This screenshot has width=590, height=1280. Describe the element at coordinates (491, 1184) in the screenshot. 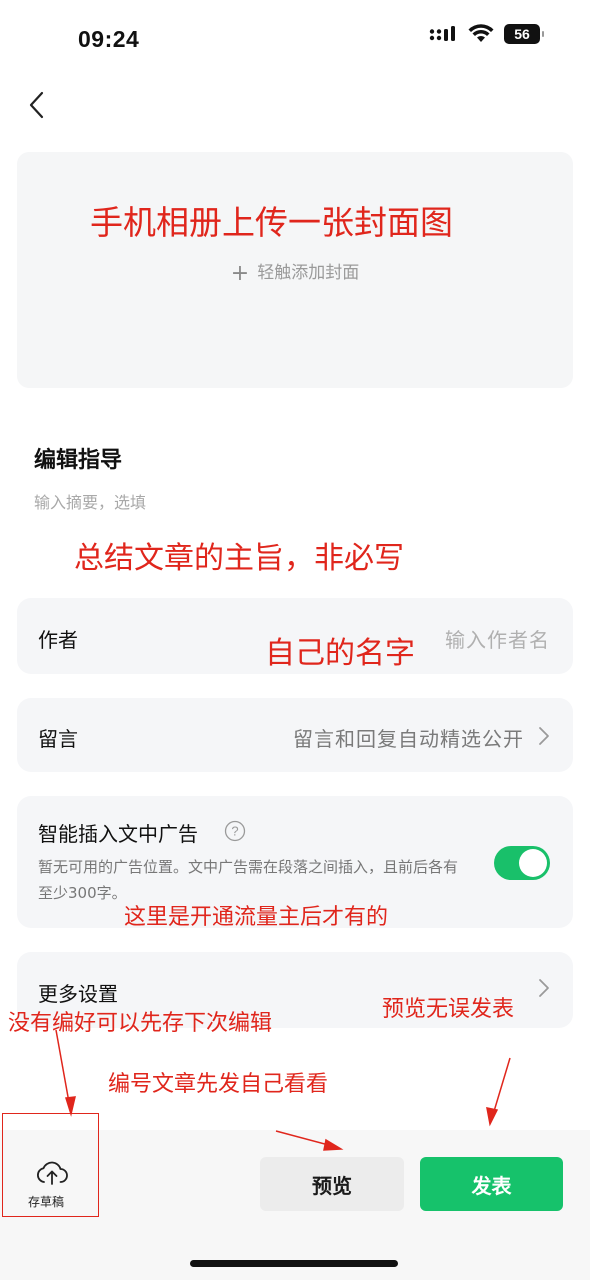

I see `publish-button: 发表` at that location.